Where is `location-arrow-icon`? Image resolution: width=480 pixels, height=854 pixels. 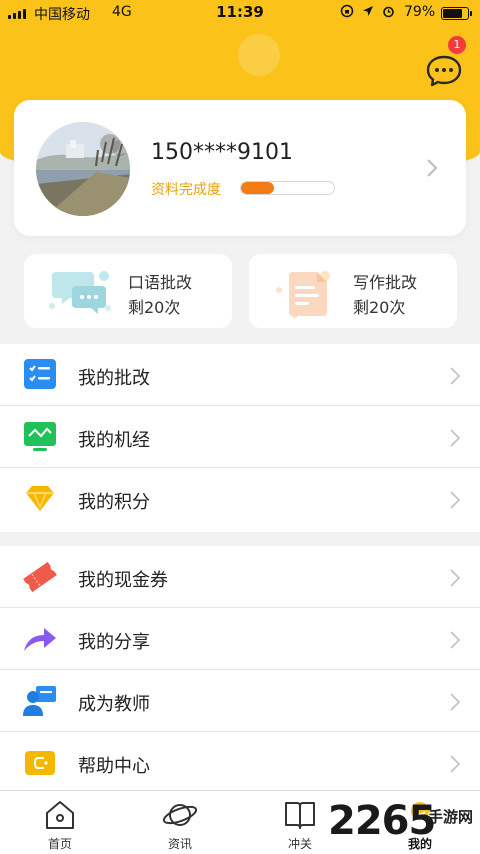
location-arrow-icon is located at coordinates (368, 11).